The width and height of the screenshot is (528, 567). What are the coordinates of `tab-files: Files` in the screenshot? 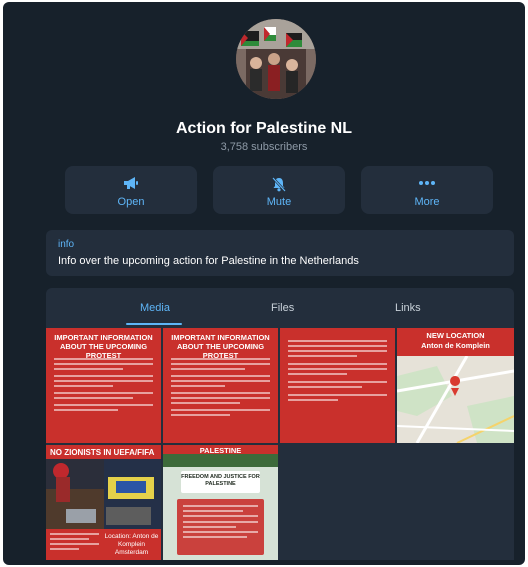 It's located at (282, 308).